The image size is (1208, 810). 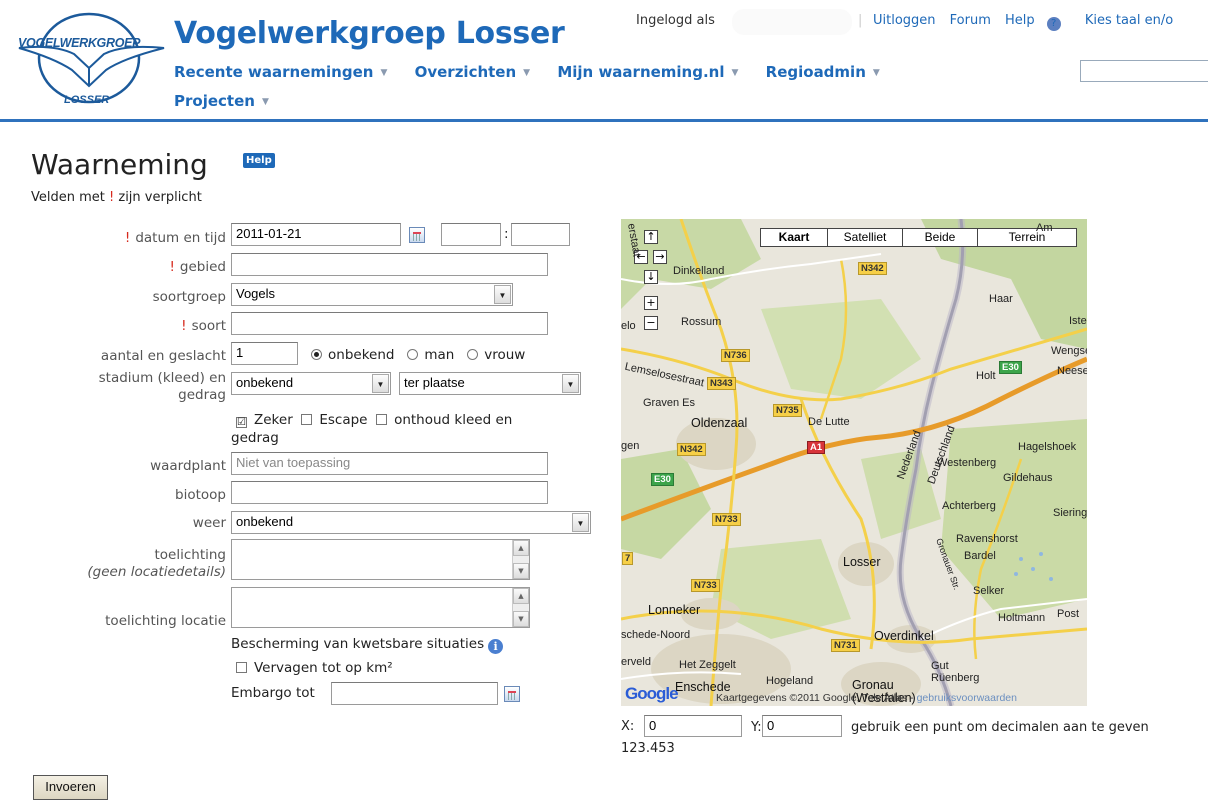 I want to click on sex-radio-vrouw: vrouw, so click(x=496, y=355).